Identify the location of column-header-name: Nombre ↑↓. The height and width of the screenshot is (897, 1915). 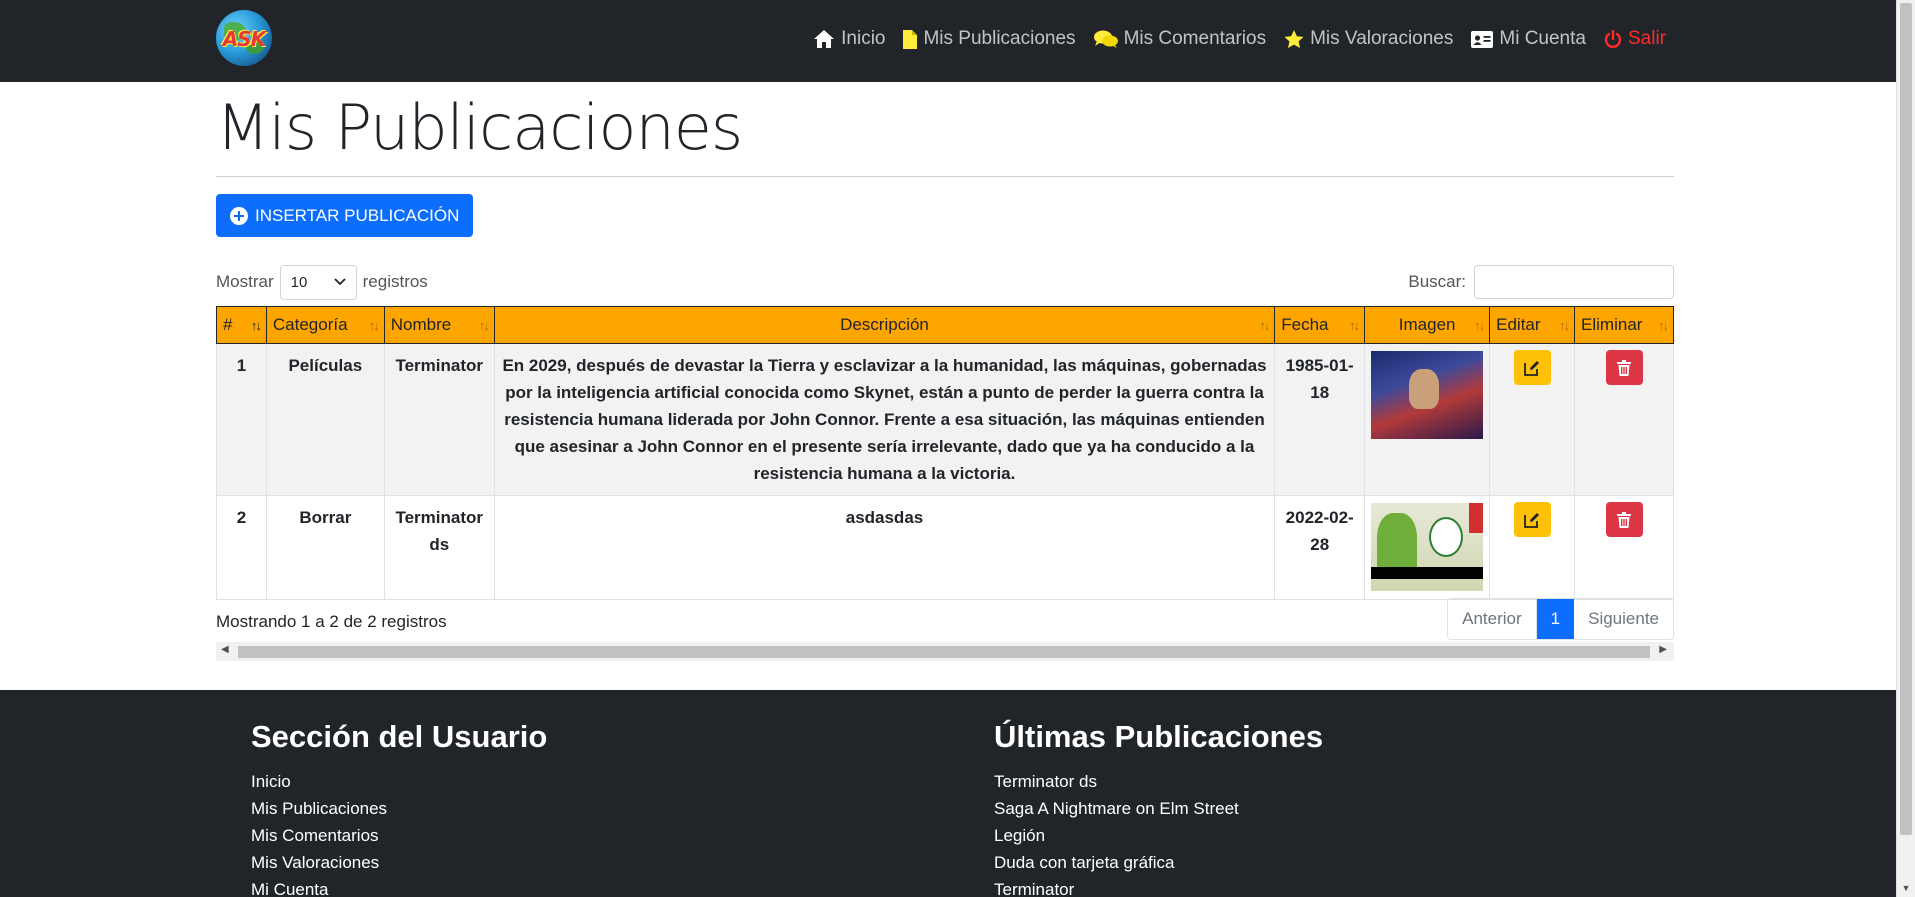
(439, 325).